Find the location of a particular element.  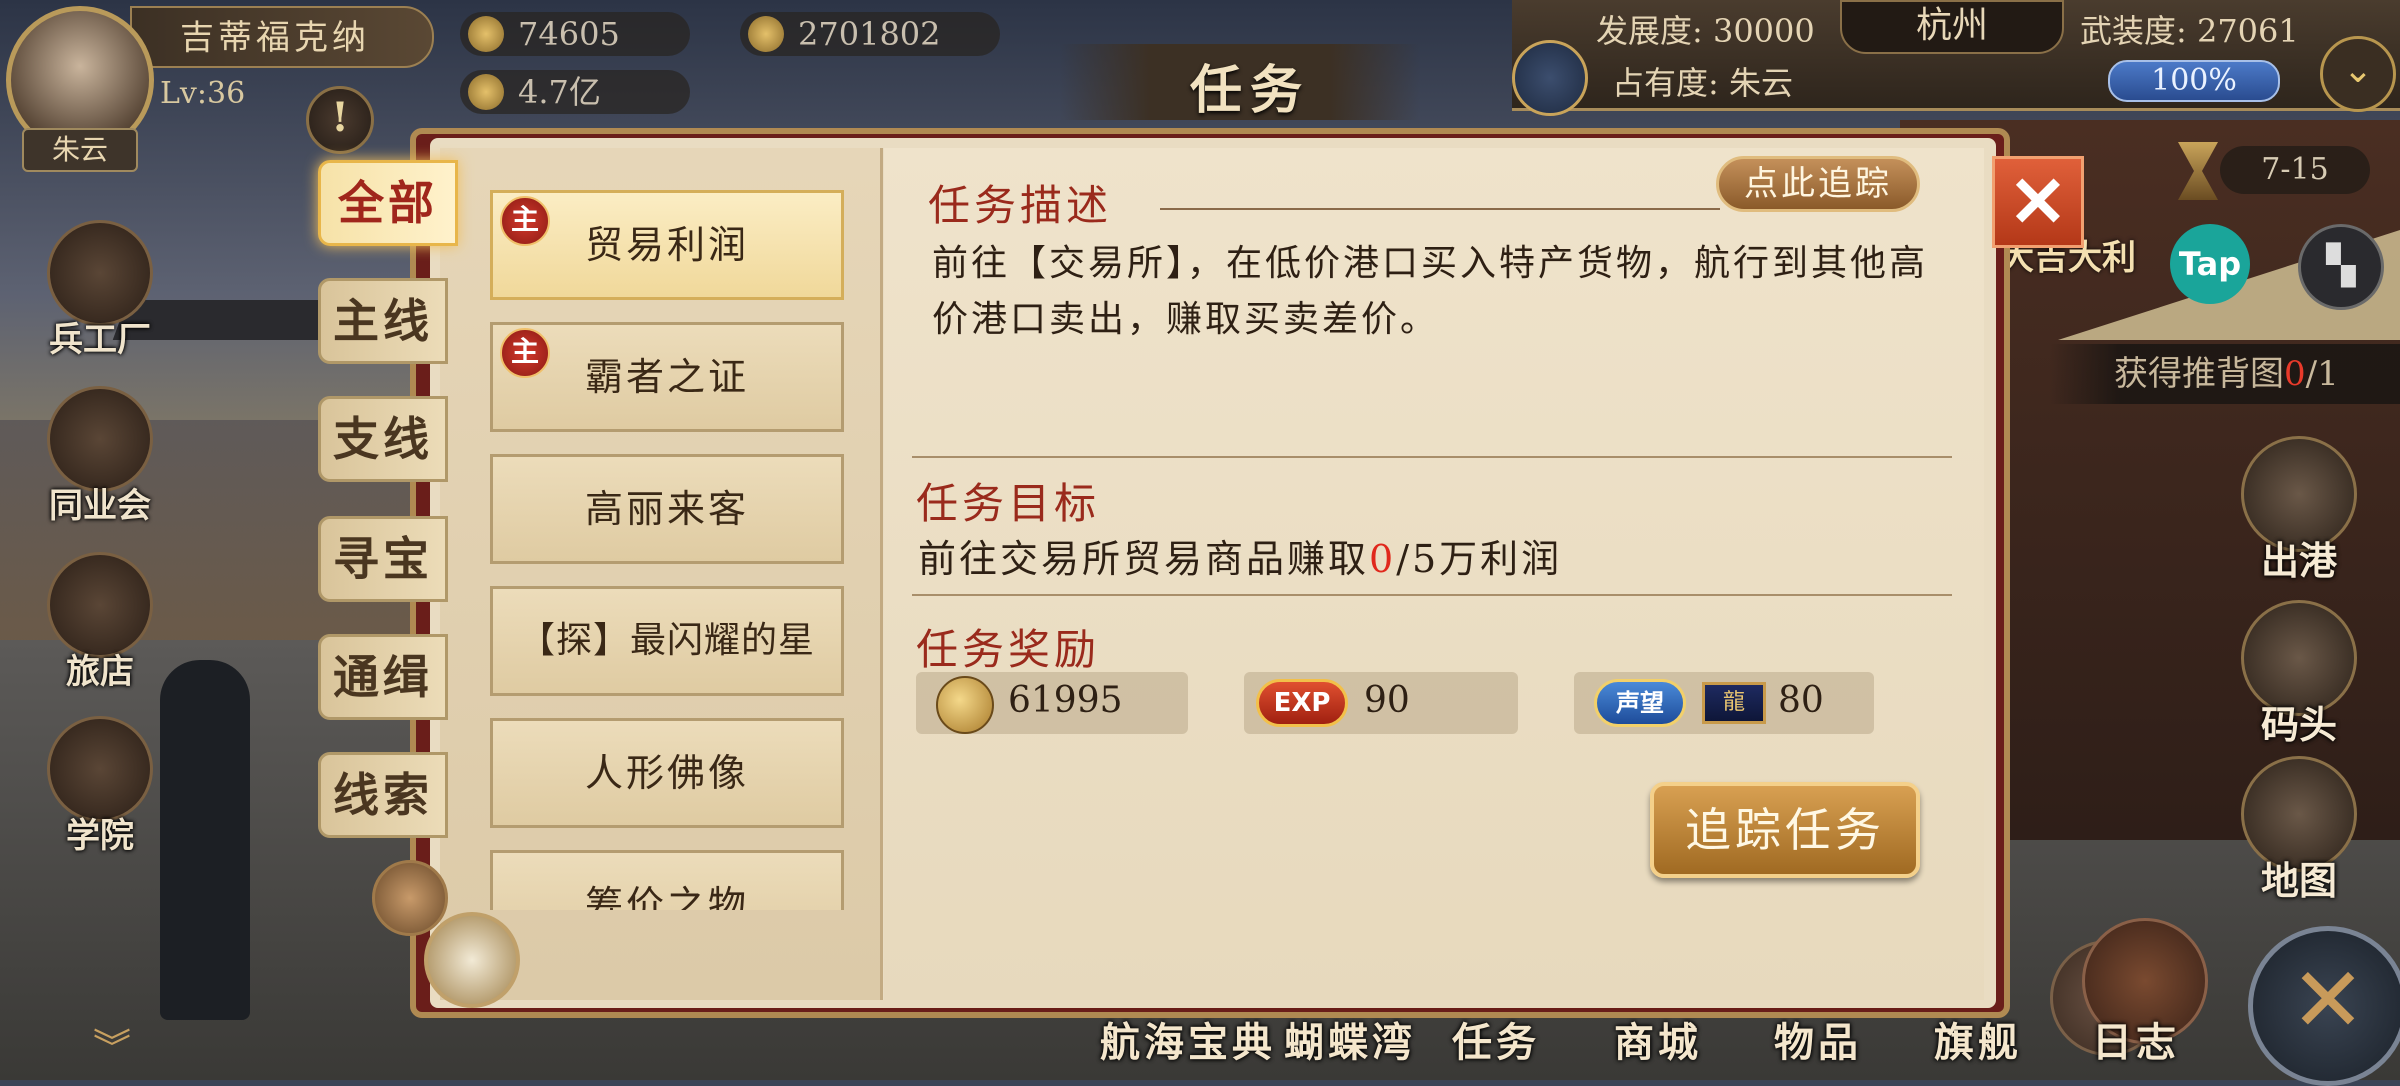

bottom-item-butterfly-bay: 蝴蝶湾 is located at coordinates (1350, 1039).